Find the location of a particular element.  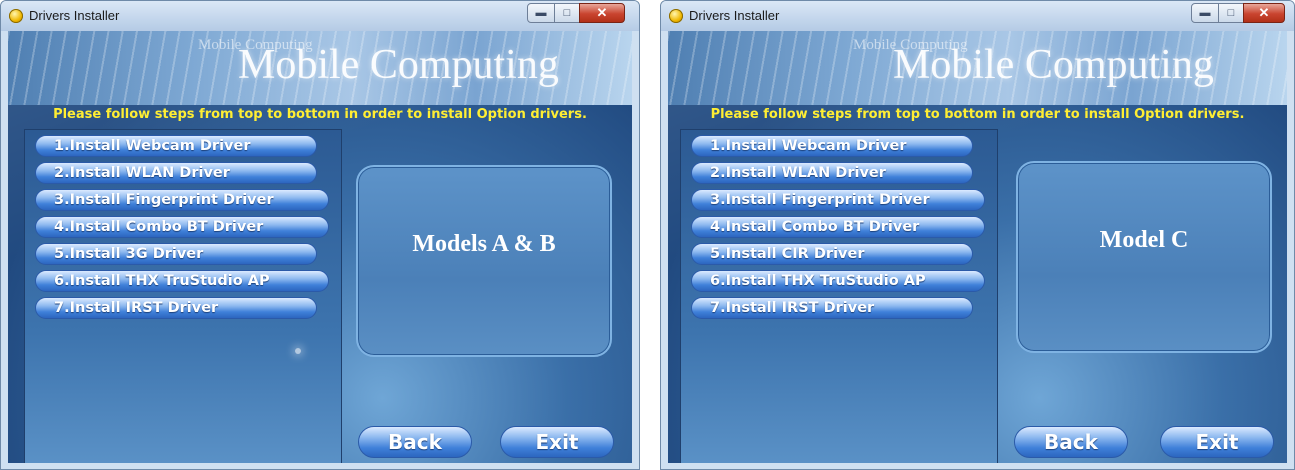

model-label: Model C is located at coordinates (1144, 240).